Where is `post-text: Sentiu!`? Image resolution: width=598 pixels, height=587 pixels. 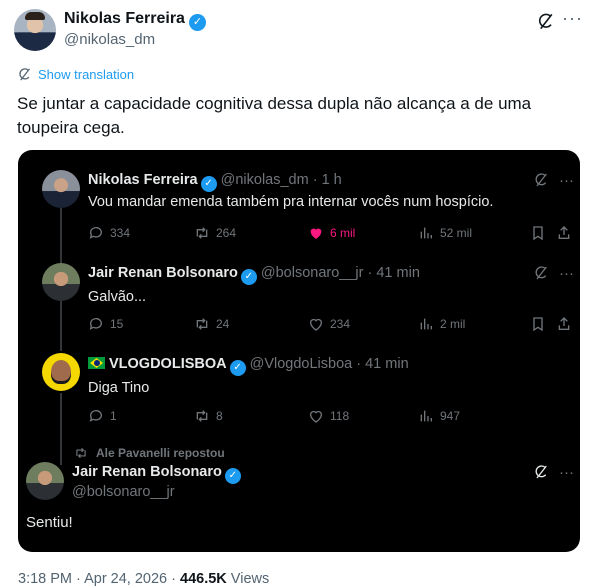
post-text: Sentiu! is located at coordinates (49, 522).